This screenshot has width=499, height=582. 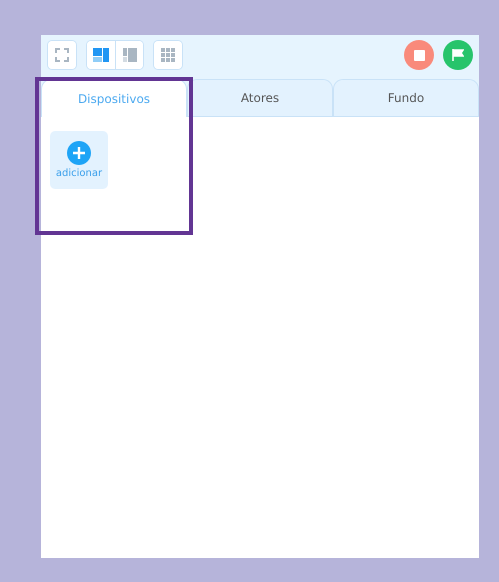 What do you see at coordinates (79, 153) in the screenshot?
I see `plus-icon` at bounding box center [79, 153].